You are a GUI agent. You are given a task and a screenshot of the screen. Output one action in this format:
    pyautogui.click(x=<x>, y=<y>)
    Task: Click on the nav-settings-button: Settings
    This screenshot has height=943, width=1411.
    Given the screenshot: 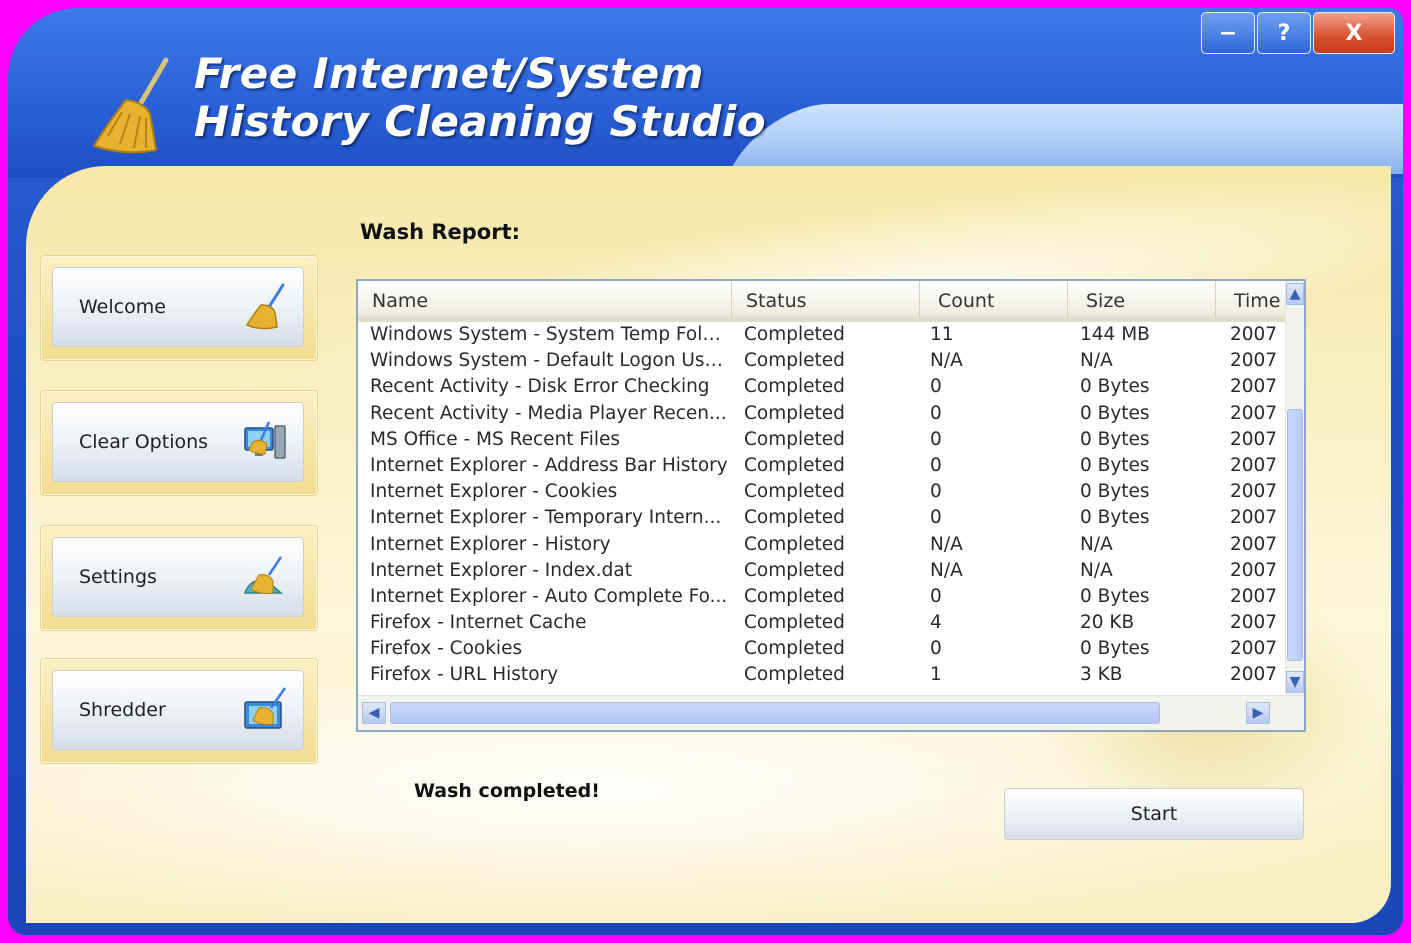 What is the action you would take?
    pyautogui.click(x=178, y=577)
    